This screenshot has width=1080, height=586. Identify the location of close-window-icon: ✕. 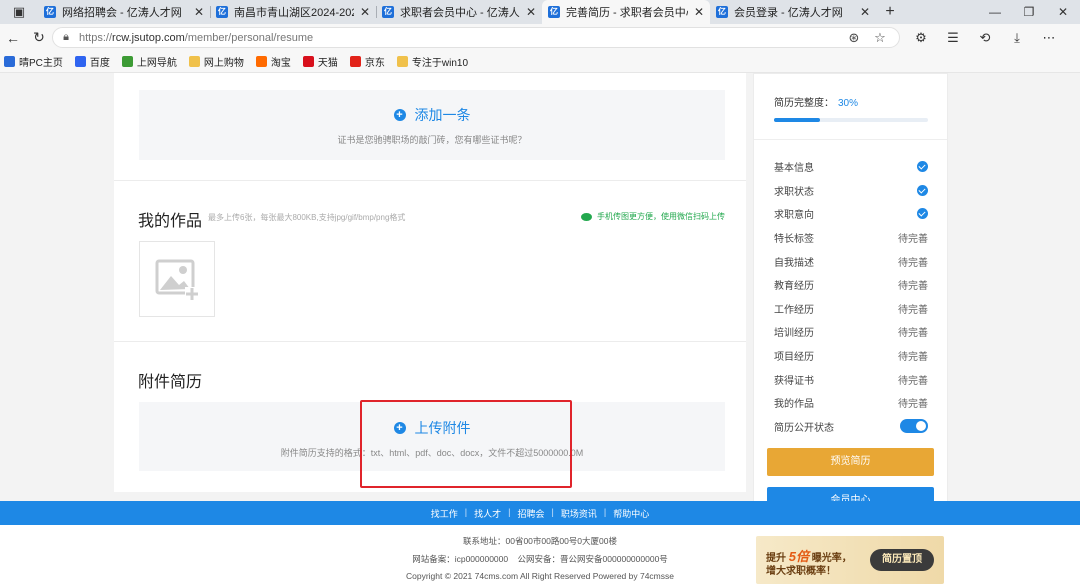
(1063, 12).